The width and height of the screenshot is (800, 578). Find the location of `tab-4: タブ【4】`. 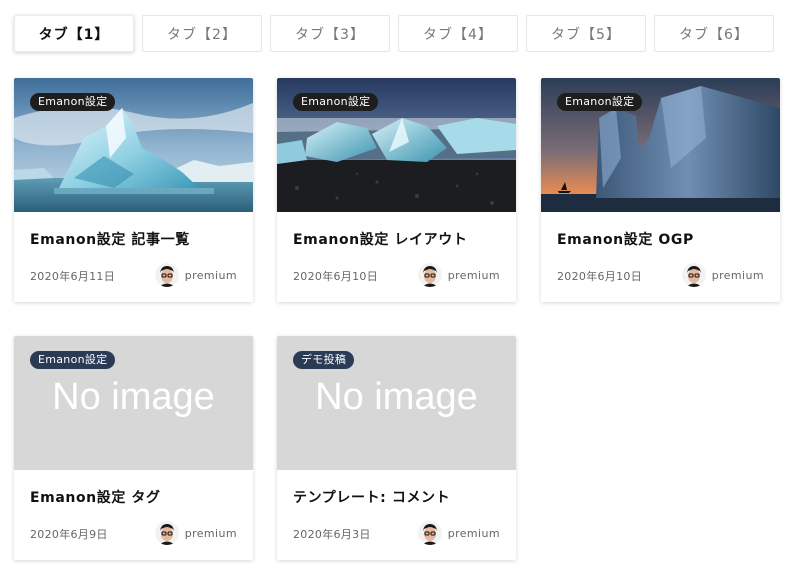

tab-4: タブ【4】 is located at coordinates (458, 33).